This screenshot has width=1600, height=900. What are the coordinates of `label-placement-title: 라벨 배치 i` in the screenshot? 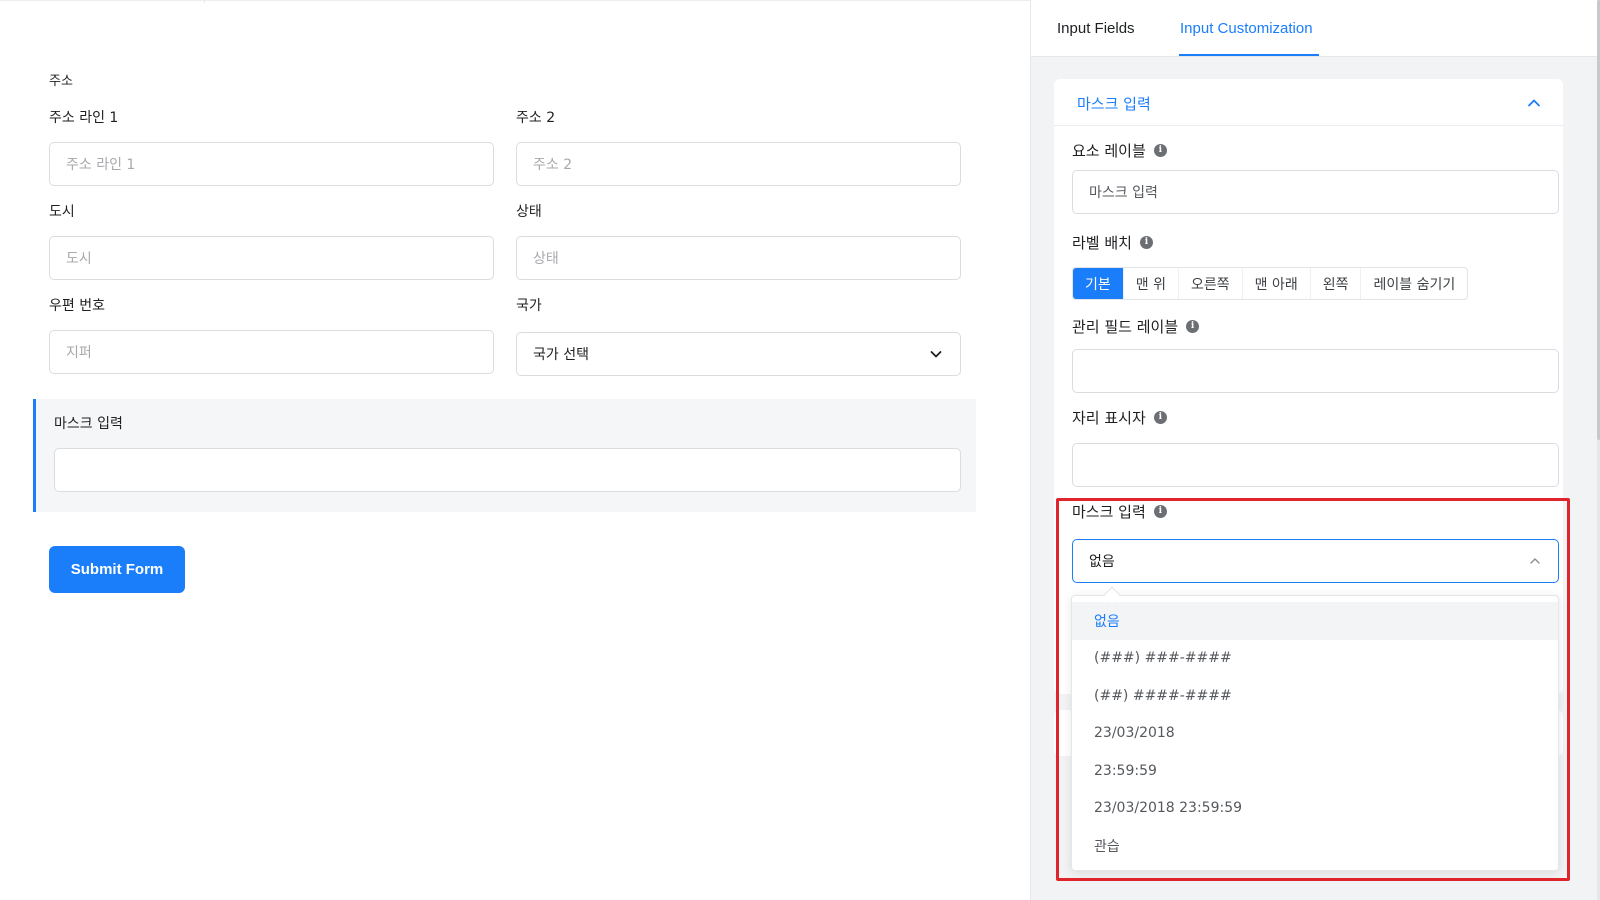 It's located at (1112, 242).